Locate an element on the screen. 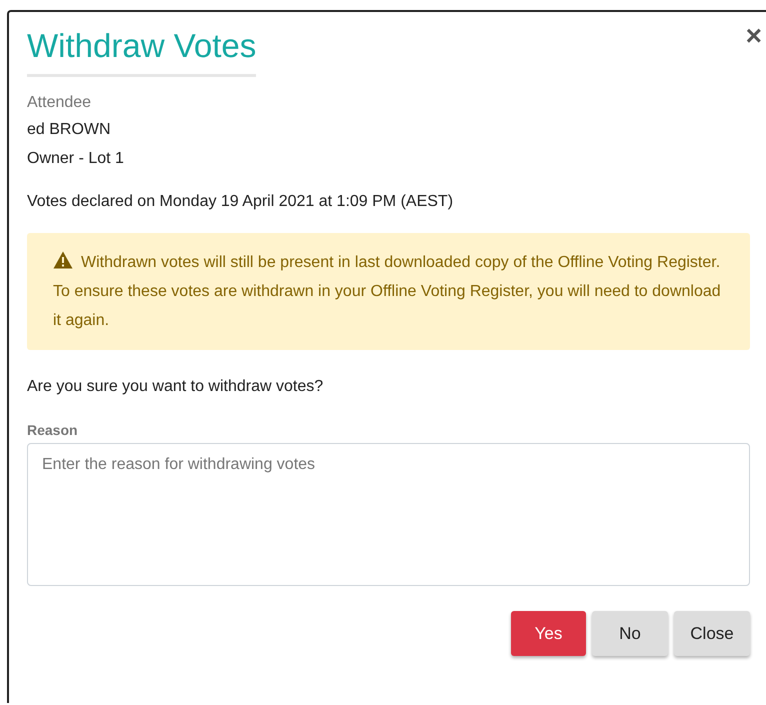 The image size is (766, 705). attendee-name: ed BROWN is located at coordinates (69, 130).